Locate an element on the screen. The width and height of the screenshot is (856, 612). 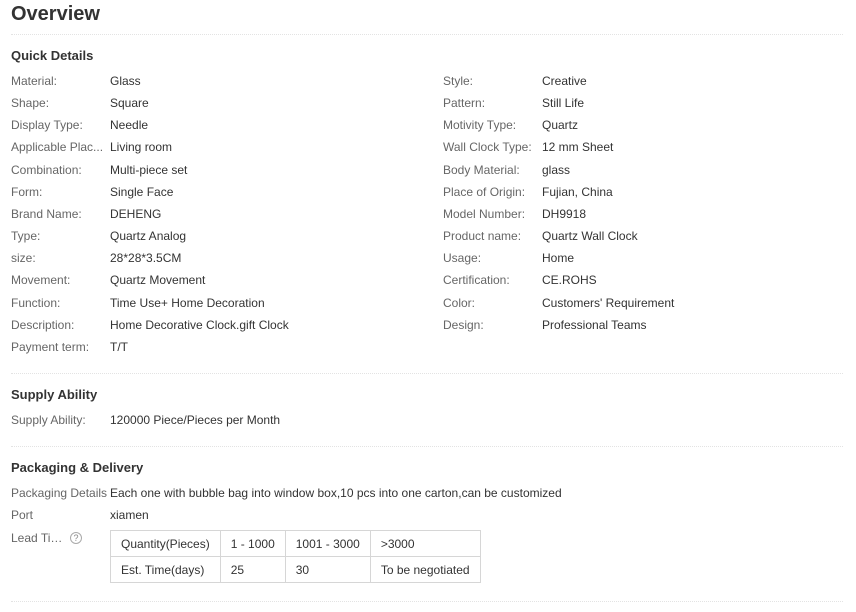
help-circle-icon: ? is located at coordinates (76, 538).